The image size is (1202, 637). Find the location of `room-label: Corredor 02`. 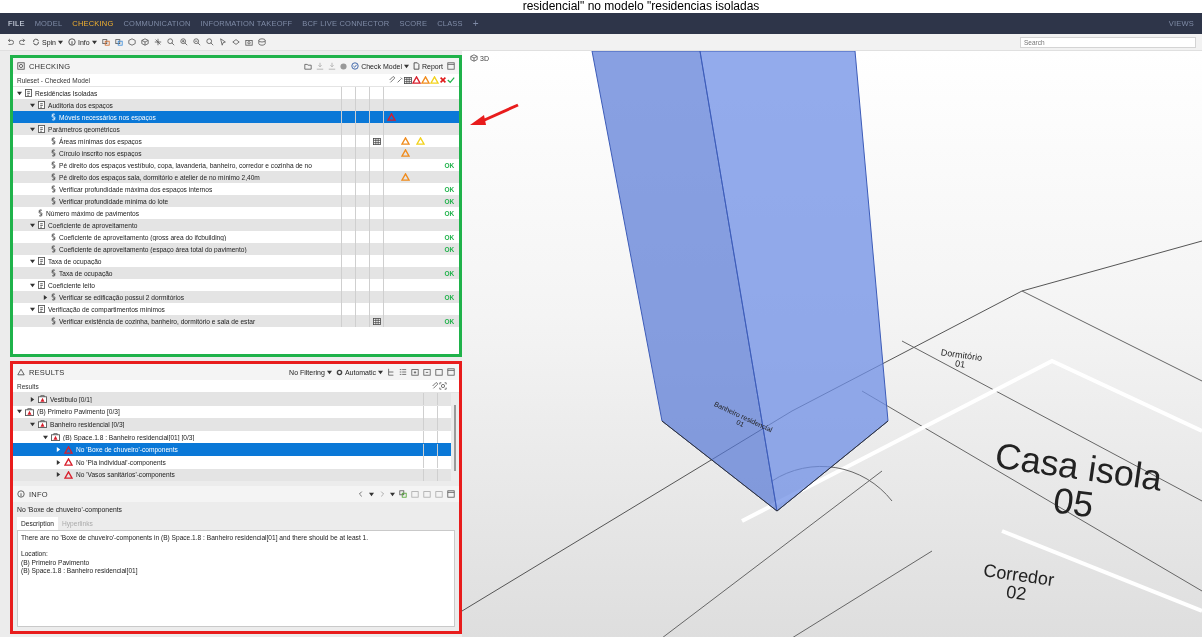

room-label: Corredor 02 is located at coordinates (1018, 584).